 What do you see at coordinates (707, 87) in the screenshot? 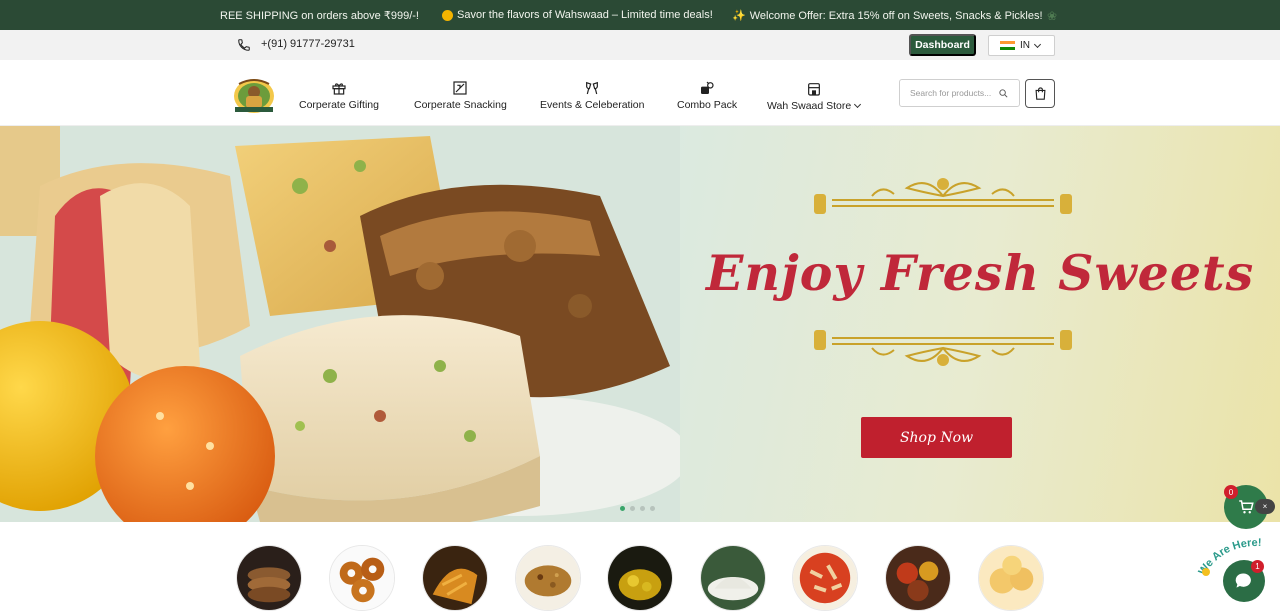
I see `combo-icon` at bounding box center [707, 87].